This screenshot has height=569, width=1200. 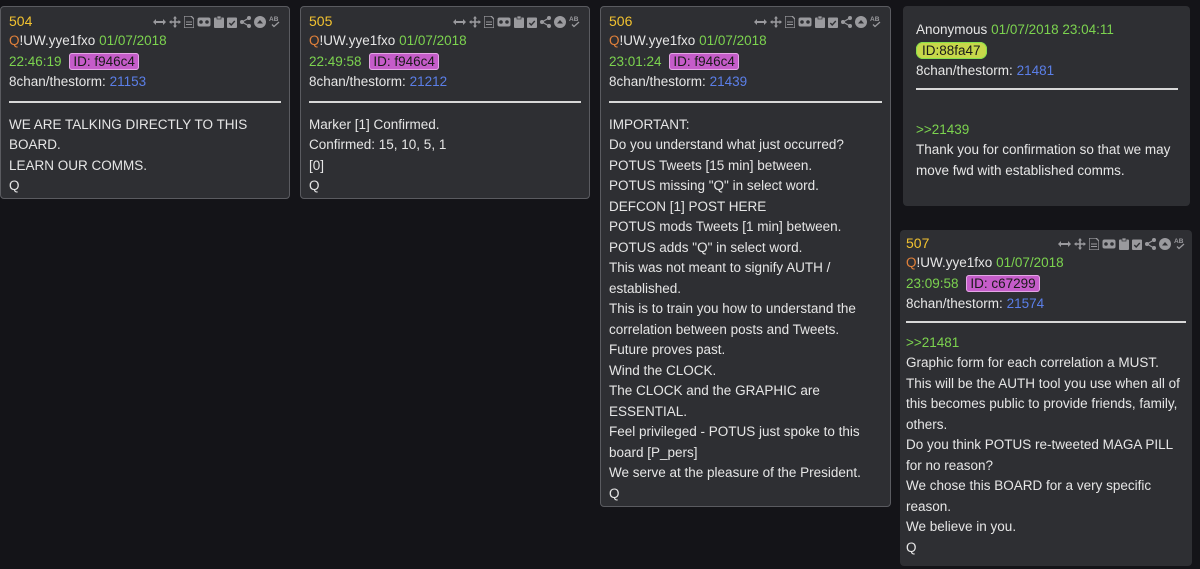 What do you see at coordinates (317, 165) in the screenshot?
I see `body-line: [0]` at bounding box center [317, 165].